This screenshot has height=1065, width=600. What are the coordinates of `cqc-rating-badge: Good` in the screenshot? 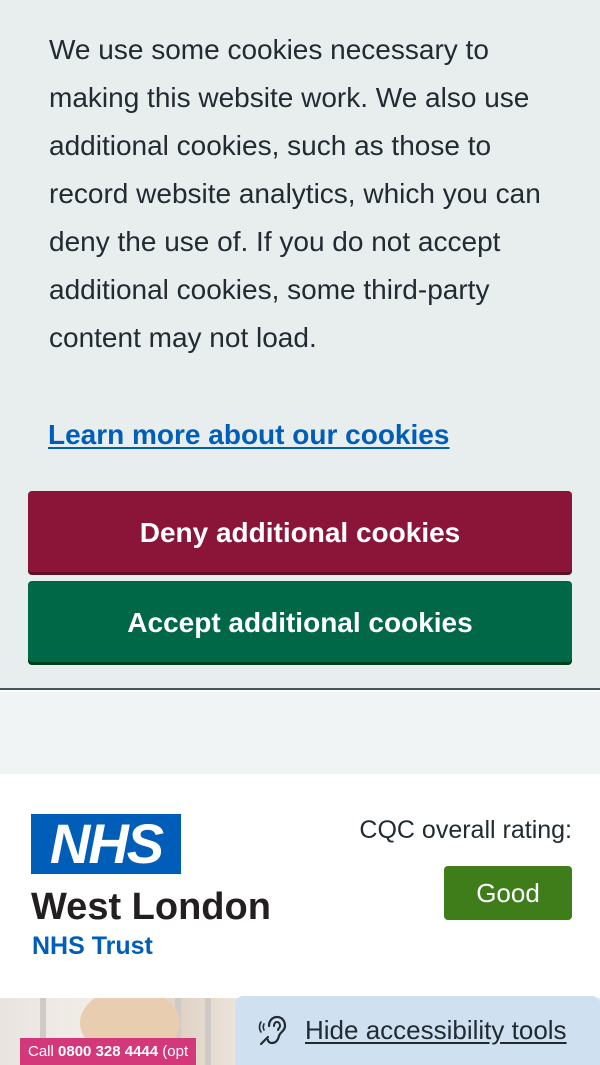 It's located at (508, 893).